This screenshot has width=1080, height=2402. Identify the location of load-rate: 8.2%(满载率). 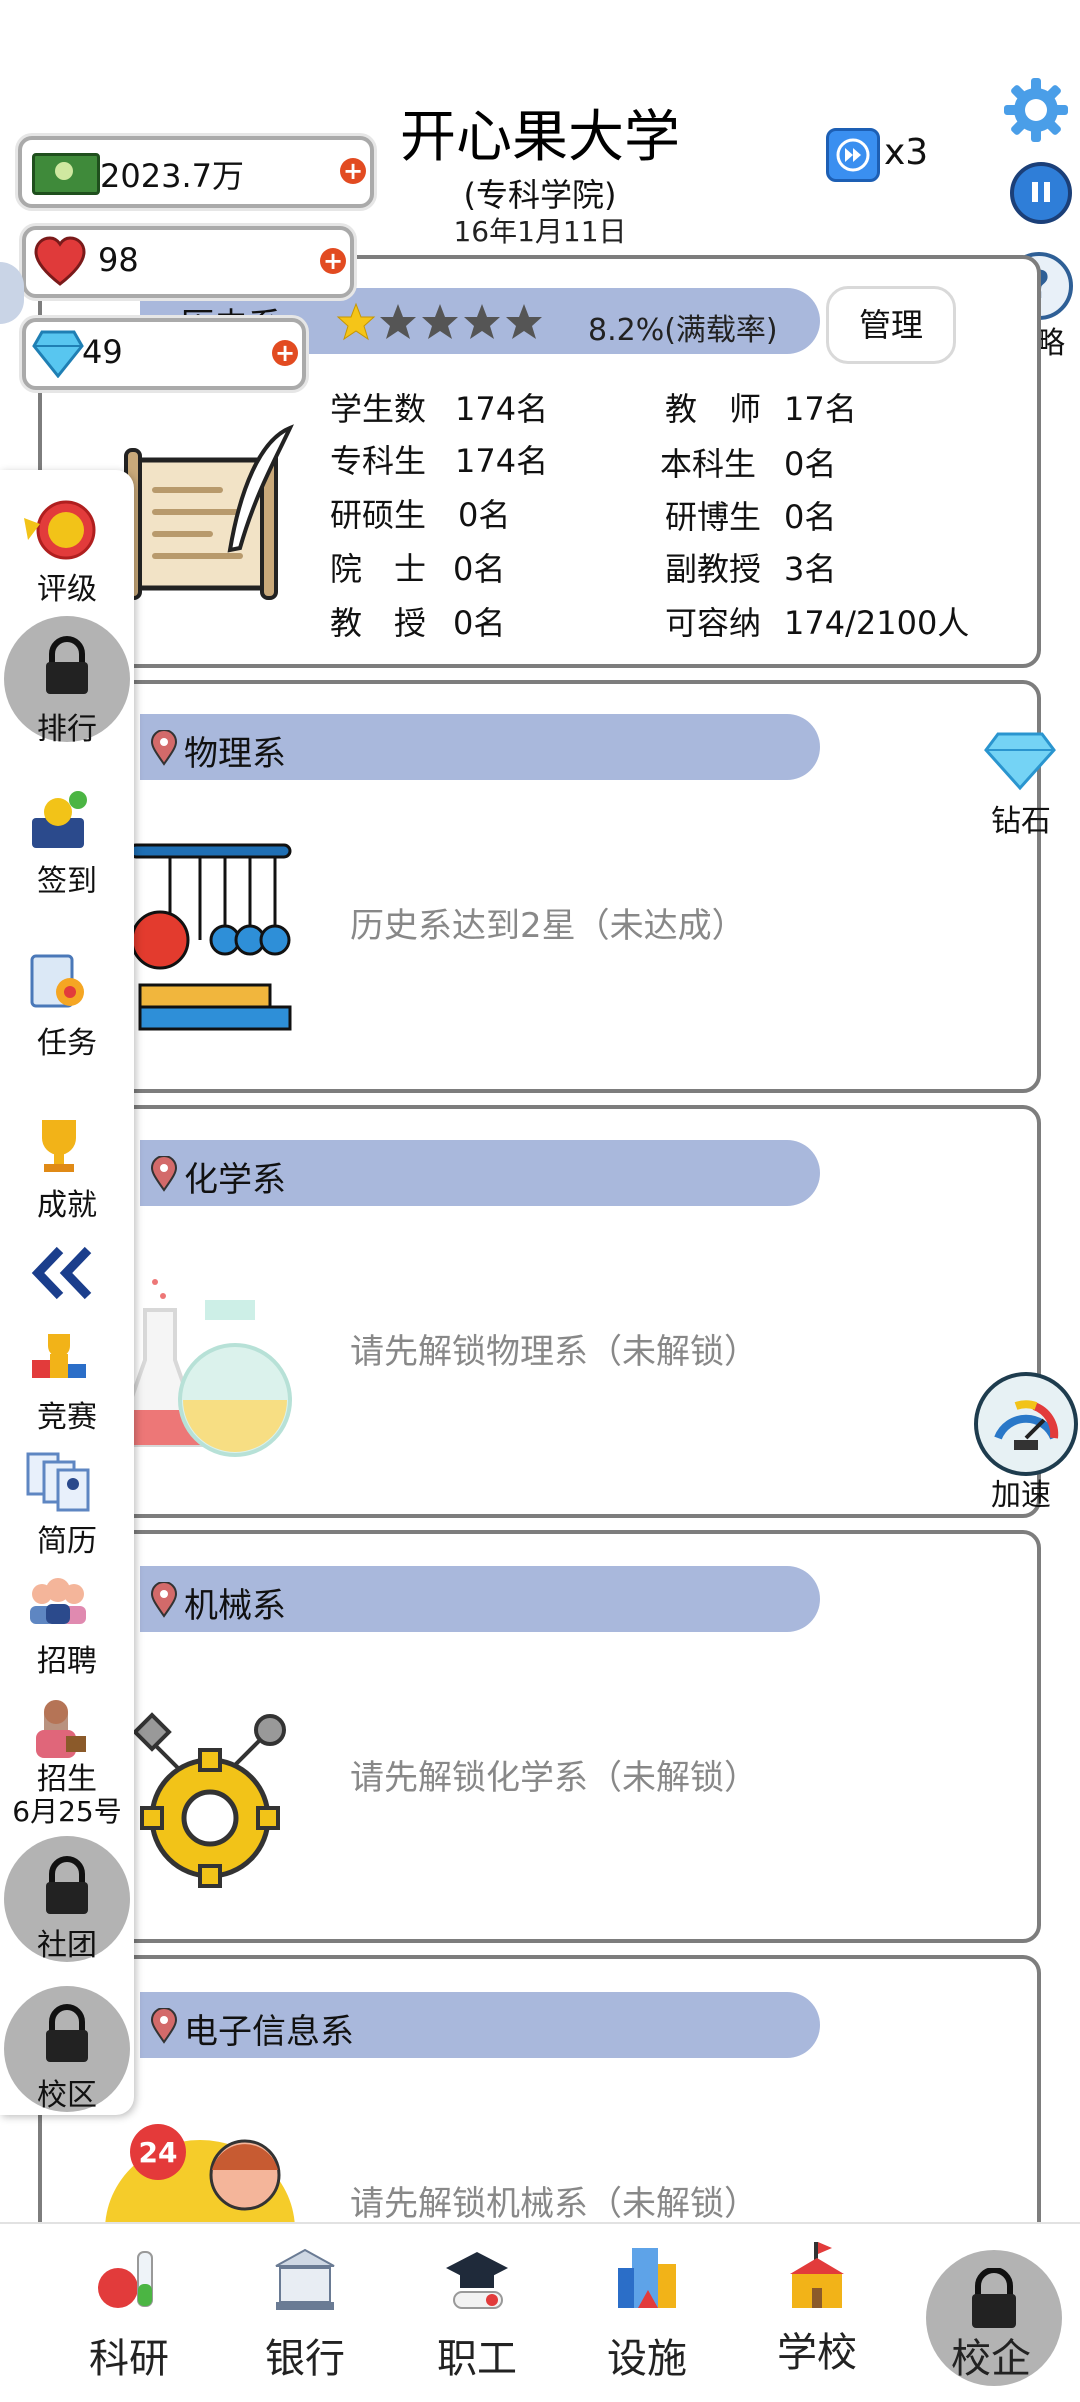
(683, 330).